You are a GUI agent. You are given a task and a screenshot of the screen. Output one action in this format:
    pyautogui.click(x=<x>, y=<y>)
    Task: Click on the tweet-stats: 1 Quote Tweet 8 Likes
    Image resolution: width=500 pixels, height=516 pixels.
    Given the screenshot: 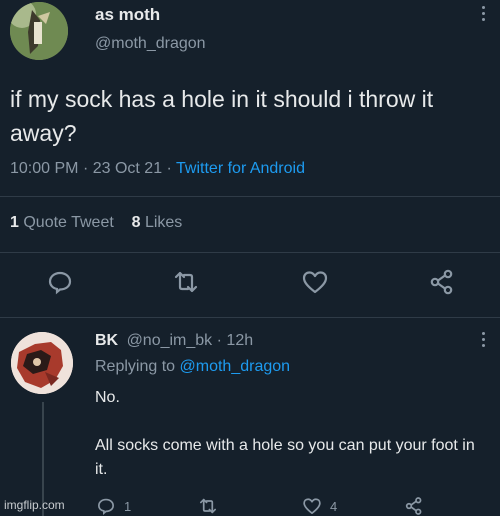 What is the action you would take?
    pyautogui.click(x=96, y=223)
    